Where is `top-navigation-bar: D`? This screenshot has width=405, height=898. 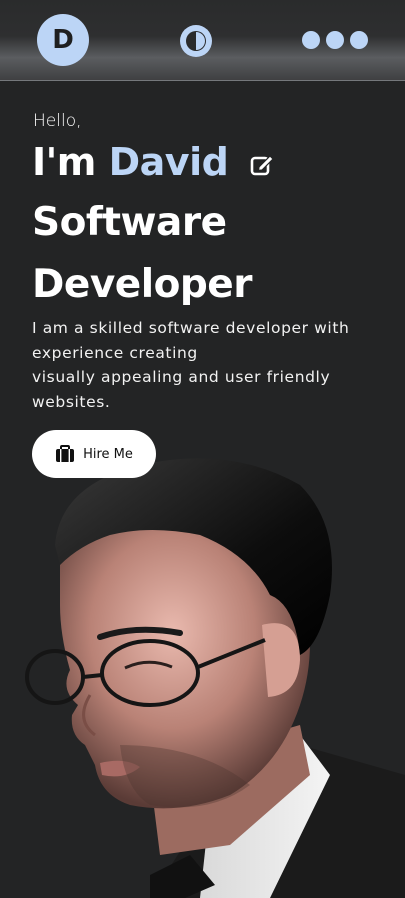
top-navigation-bar: D is located at coordinates (202, 40).